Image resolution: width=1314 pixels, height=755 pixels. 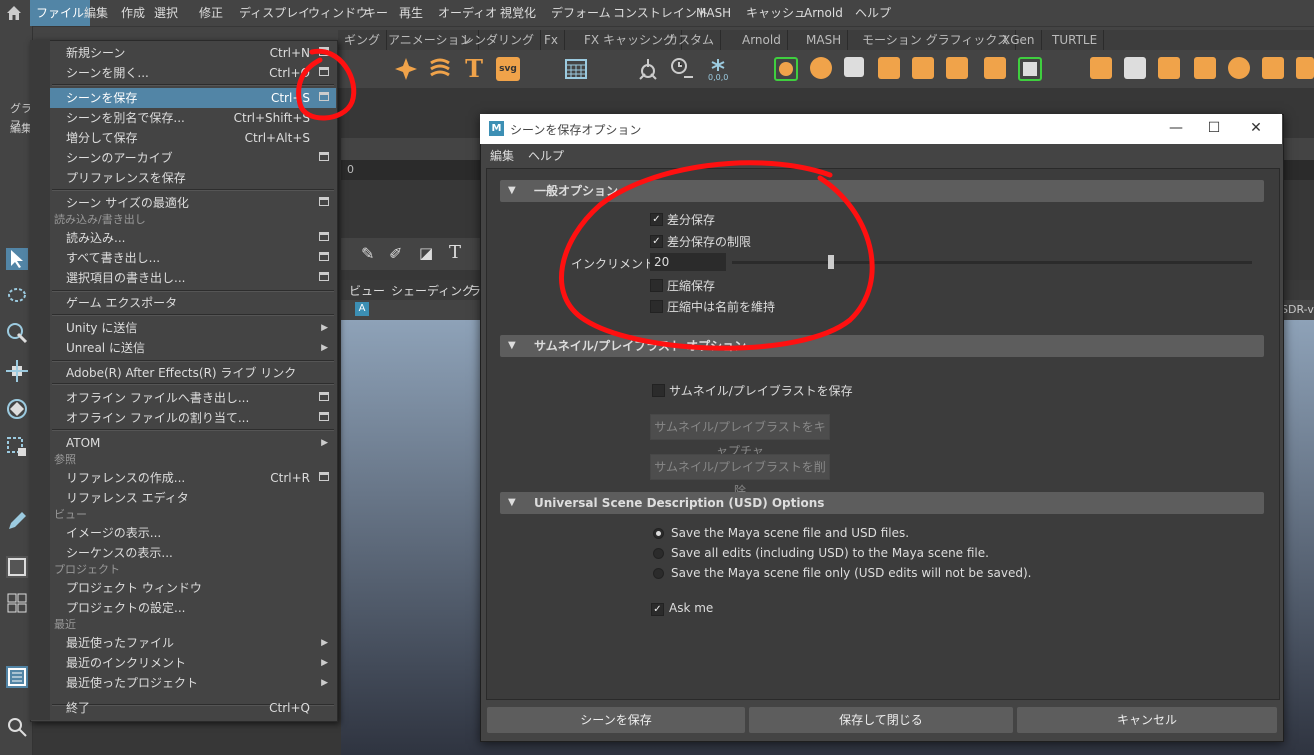 What do you see at coordinates (1239, 68) in the screenshot?
I see `wheel-icon` at bounding box center [1239, 68].